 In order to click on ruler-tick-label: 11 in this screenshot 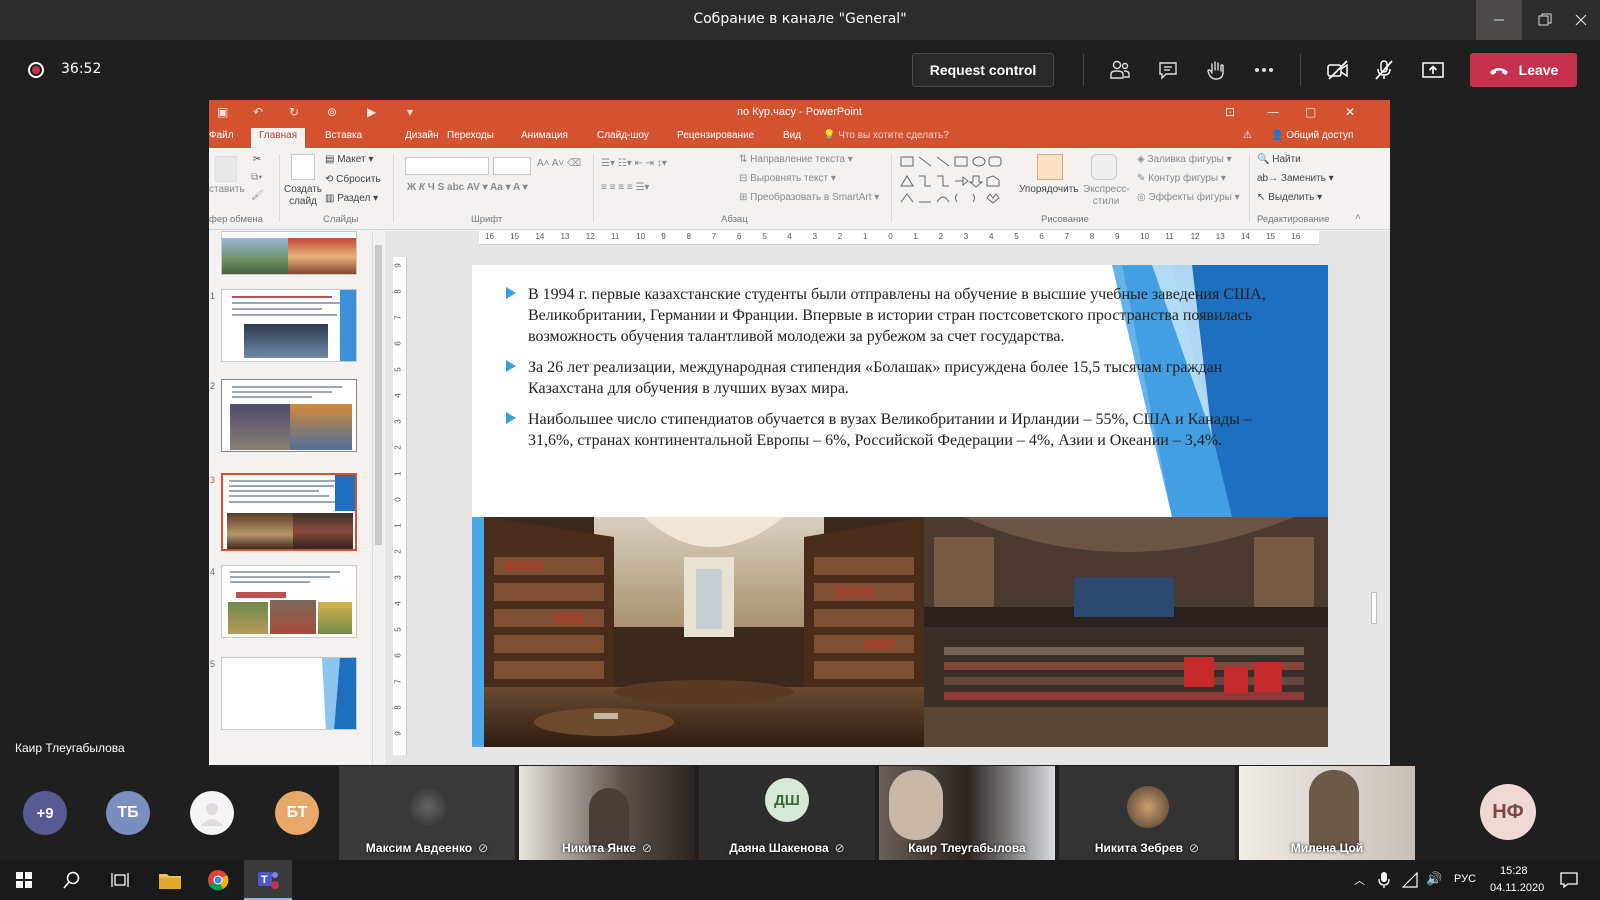, I will do `click(1169, 236)`.